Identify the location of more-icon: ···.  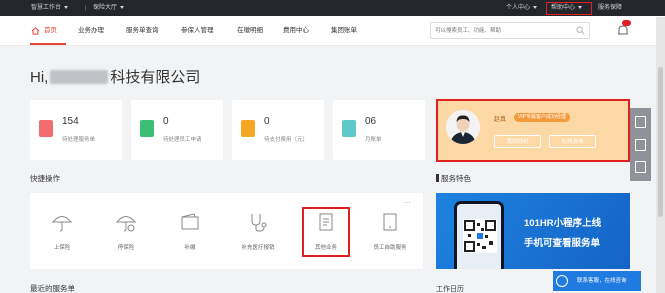
(407, 202).